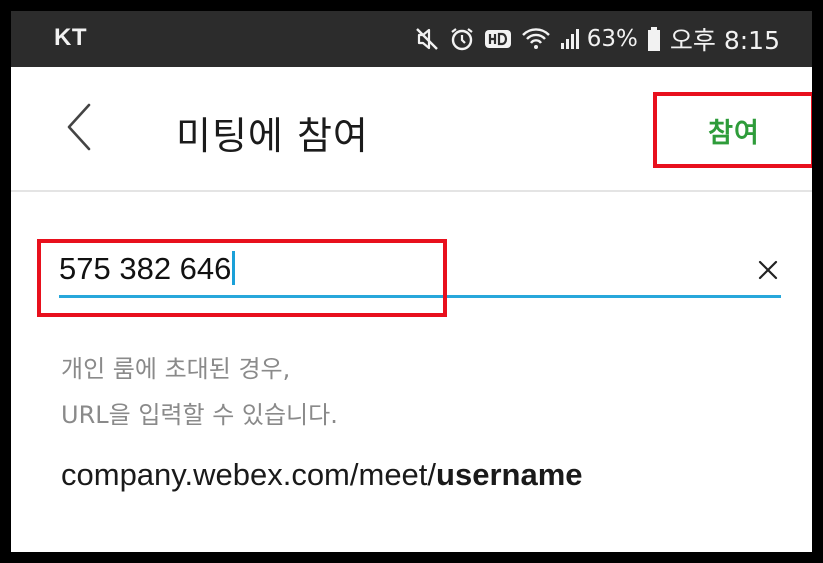  I want to click on url-example-prefix: company.webex.com/meet/, so click(249, 474).